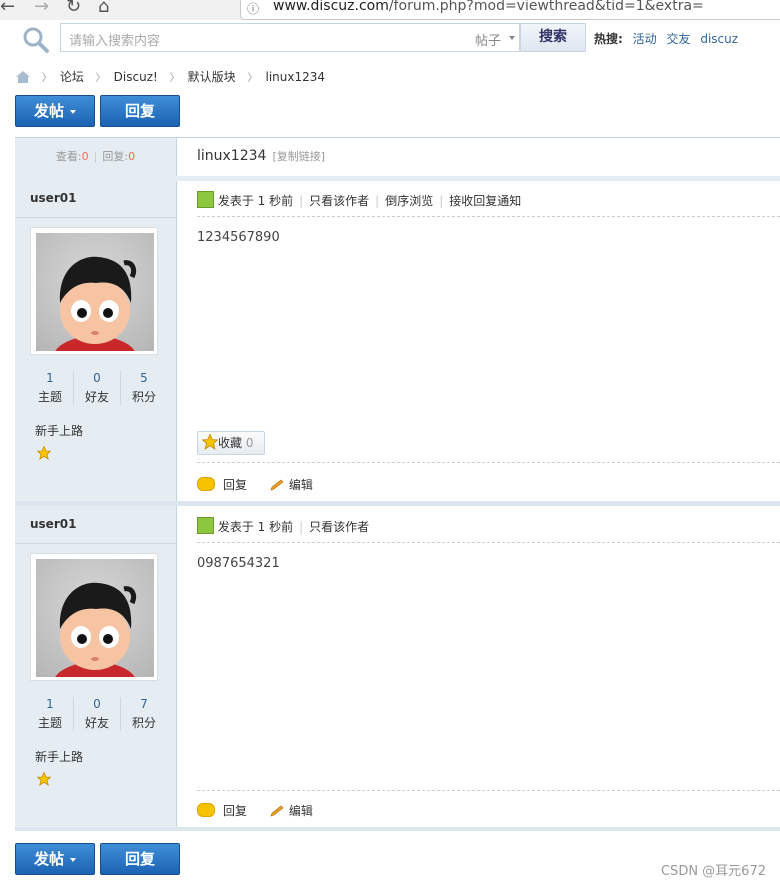 This screenshot has height=885, width=780. Describe the element at coordinates (253, 8) in the screenshot. I see `info-icon: ⓘ` at that location.